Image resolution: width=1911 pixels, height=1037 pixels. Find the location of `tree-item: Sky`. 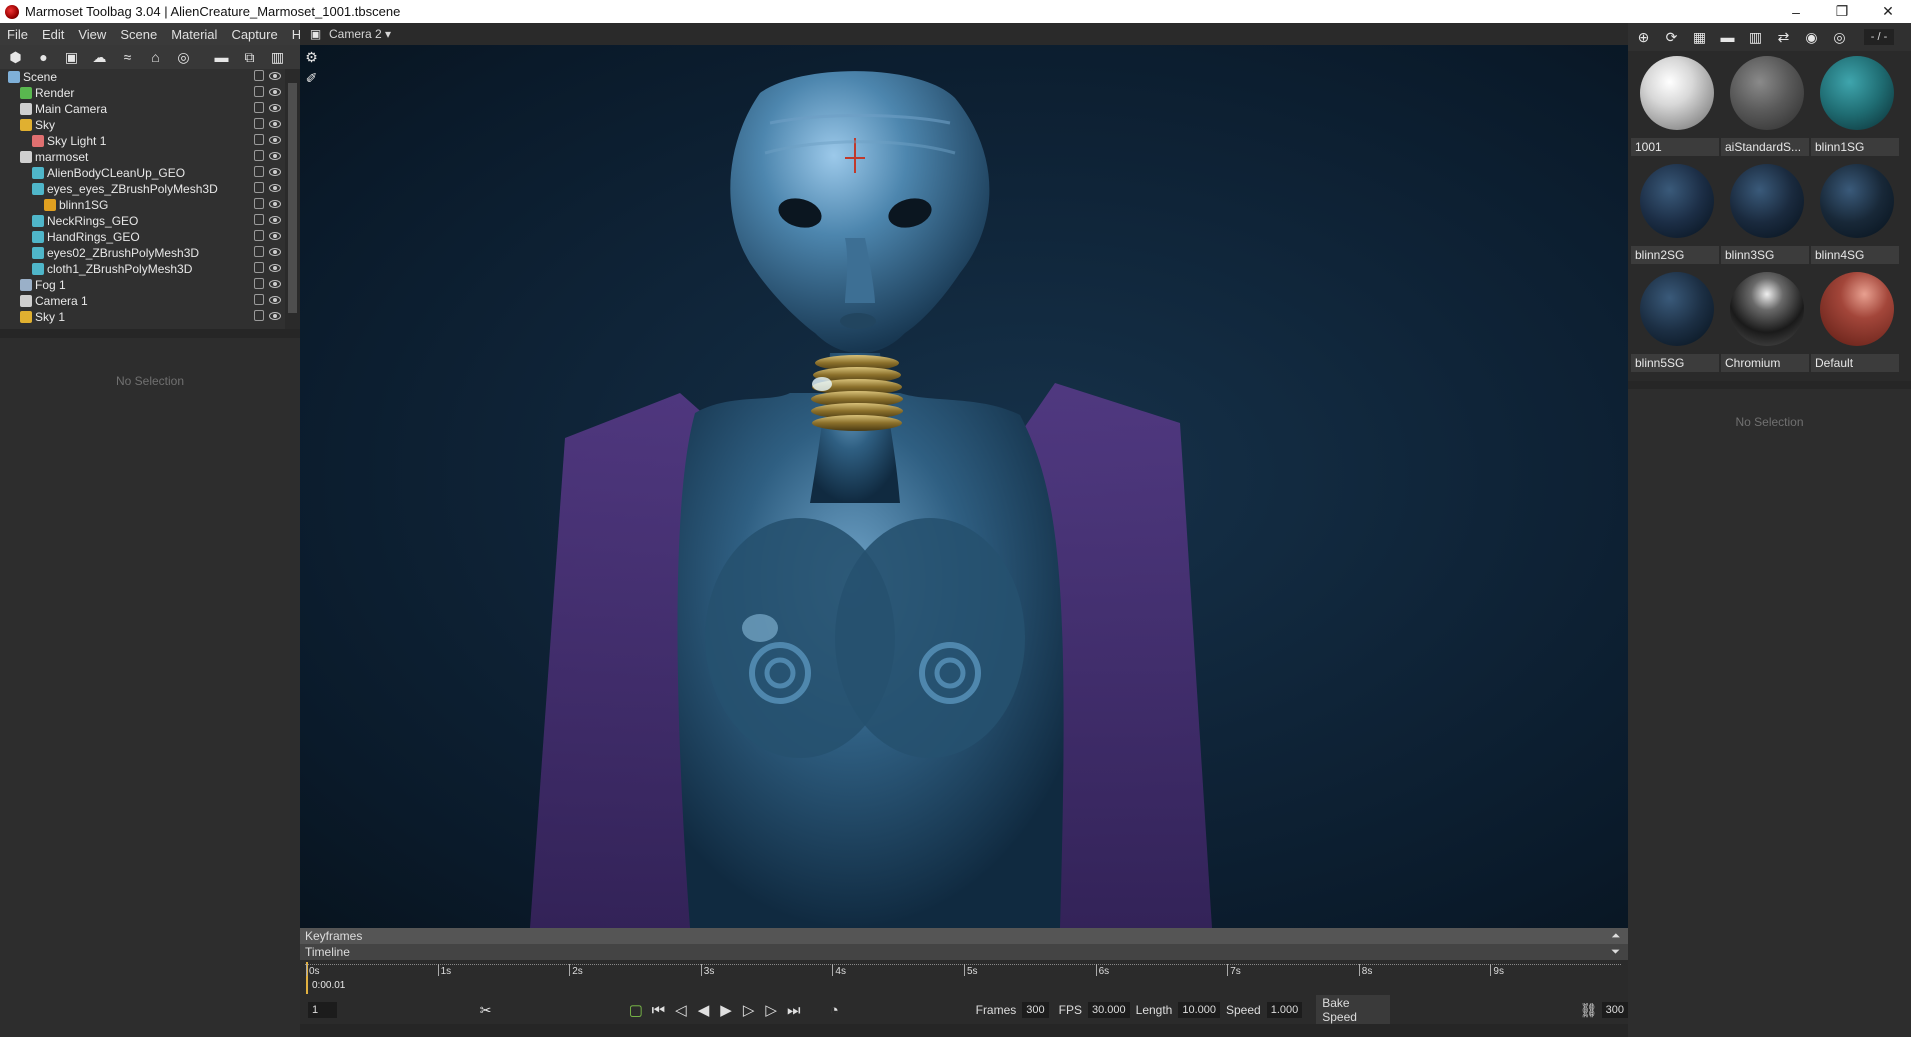

tree-item: Sky is located at coordinates (142, 125).